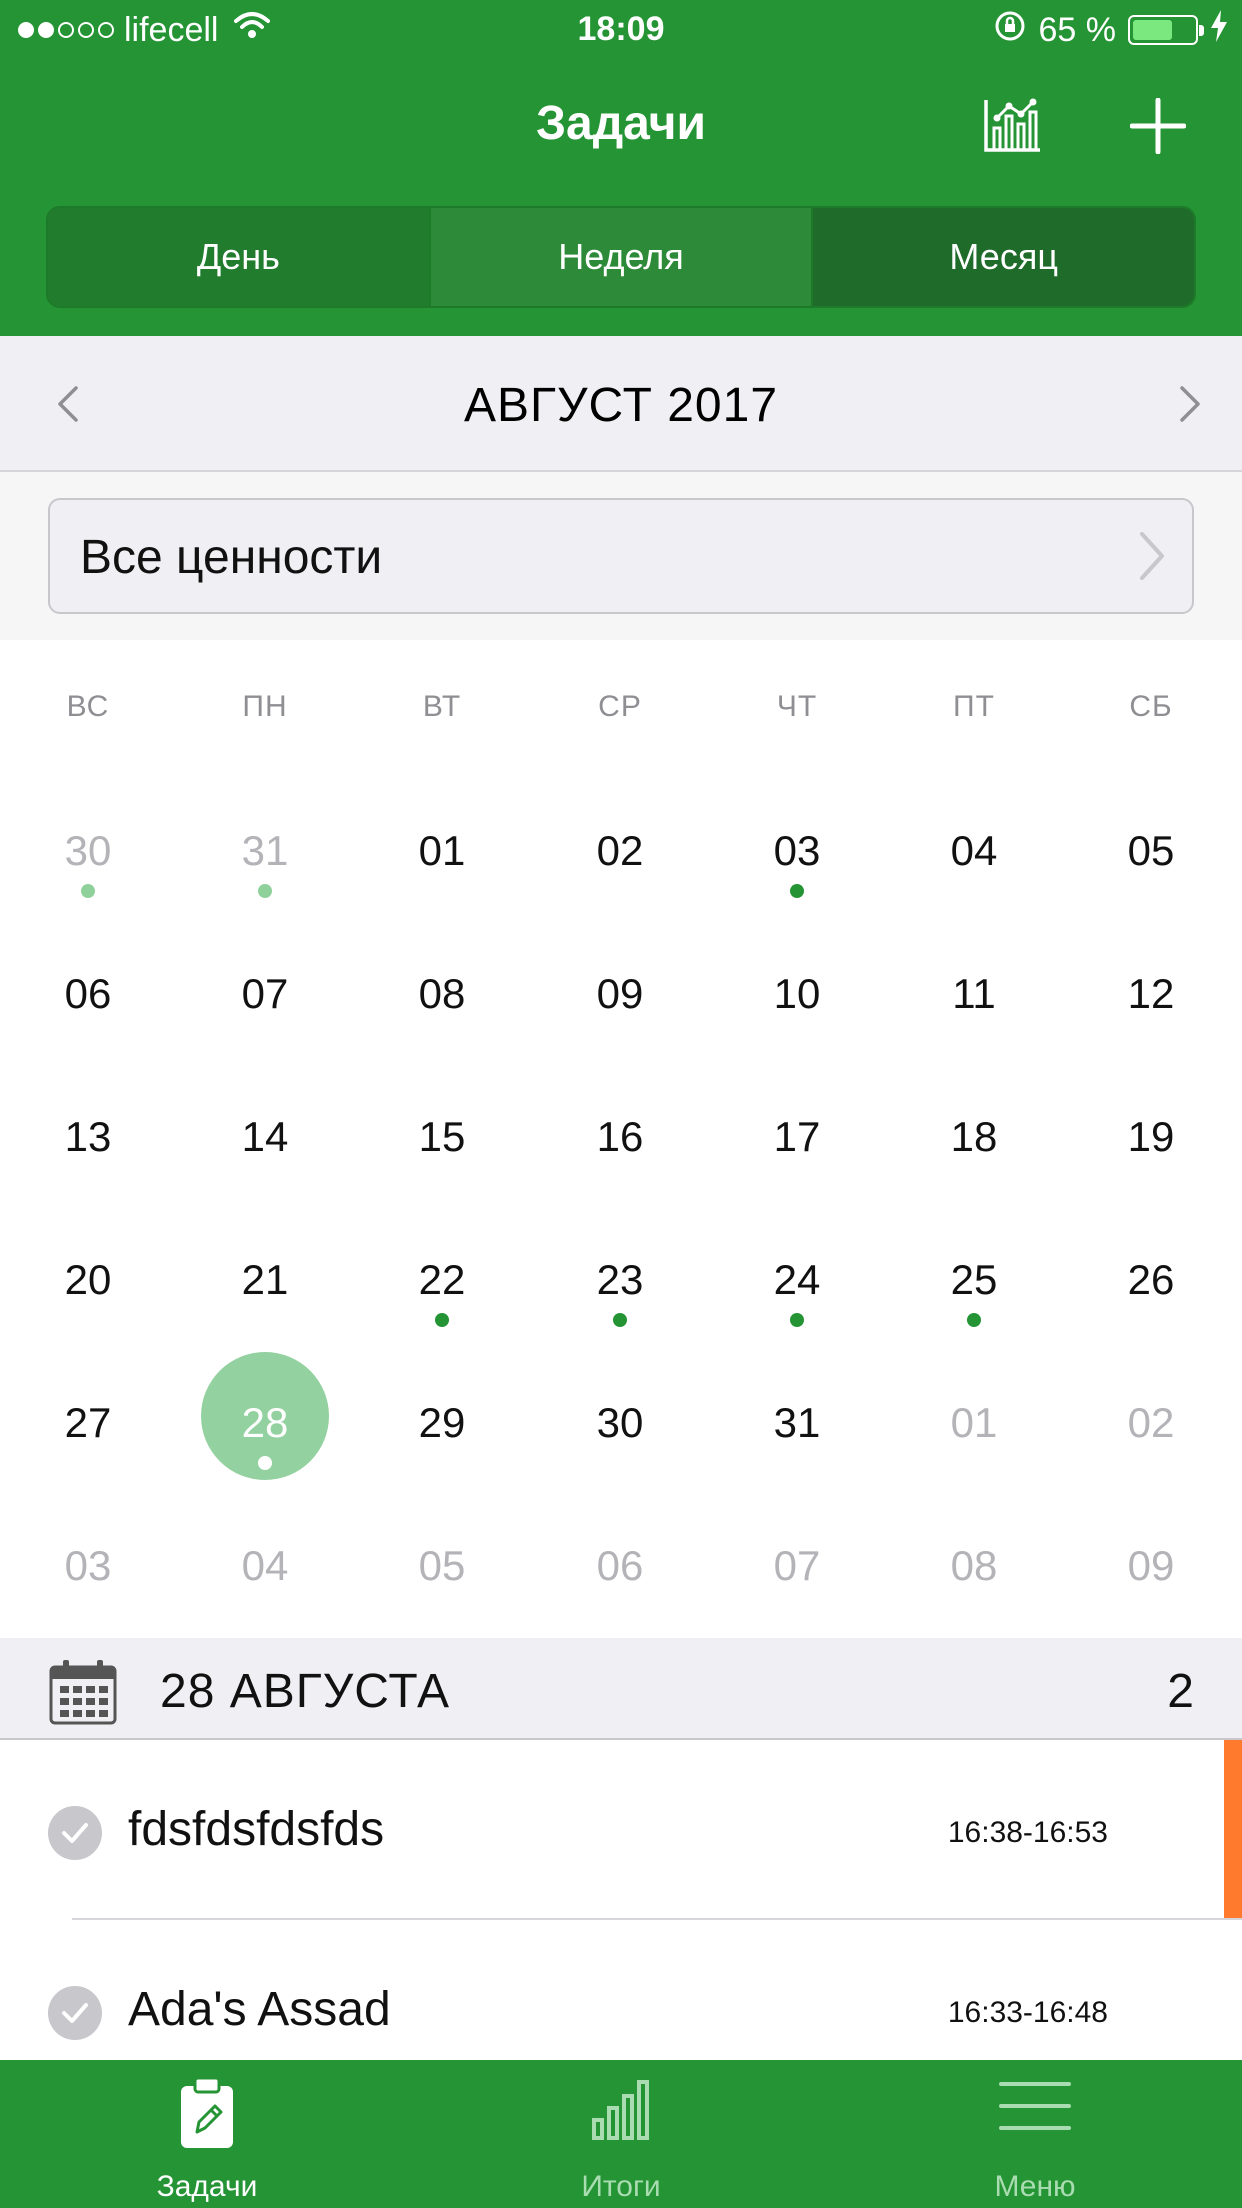  What do you see at coordinates (88, 1177) in the screenshot?
I see `calendar-day: 13` at bounding box center [88, 1177].